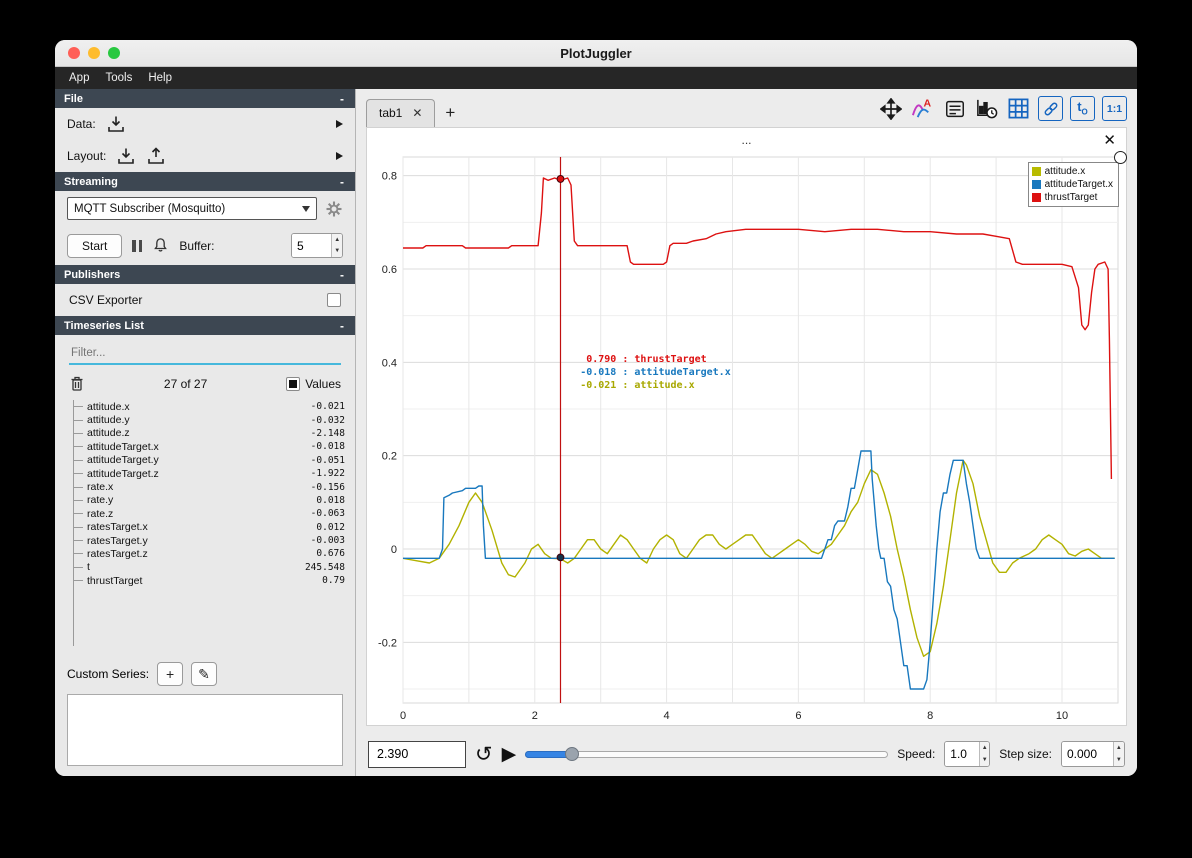 The width and height of the screenshot is (1192, 858). What do you see at coordinates (160, 245) in the screenshot?
I see `notifications-bell-icon` at bounding box center [160, 245].